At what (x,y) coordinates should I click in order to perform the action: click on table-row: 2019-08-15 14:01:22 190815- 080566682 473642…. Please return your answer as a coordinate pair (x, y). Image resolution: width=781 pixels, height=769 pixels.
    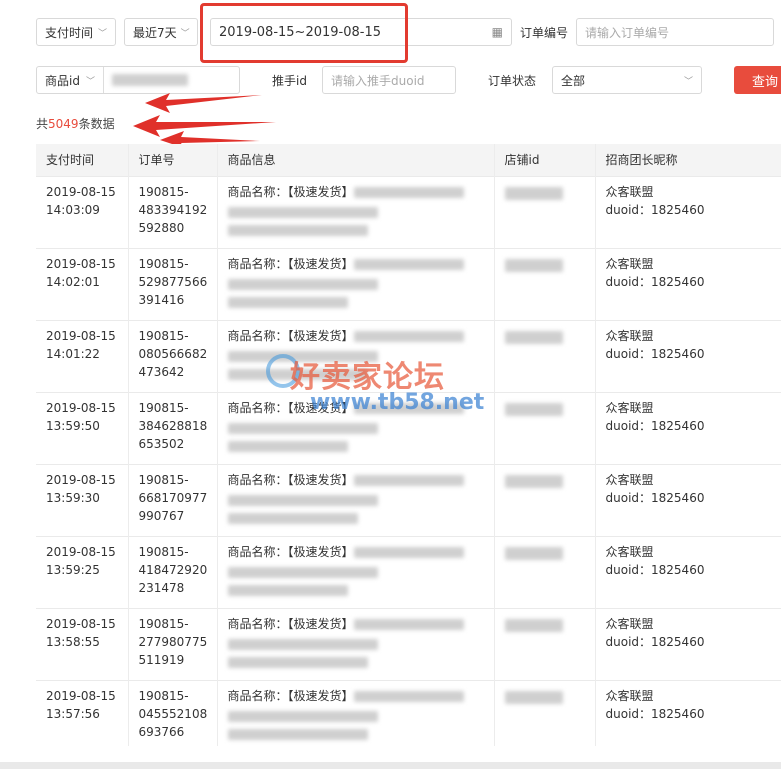
    Looking at the image, I should click on (408, 355).